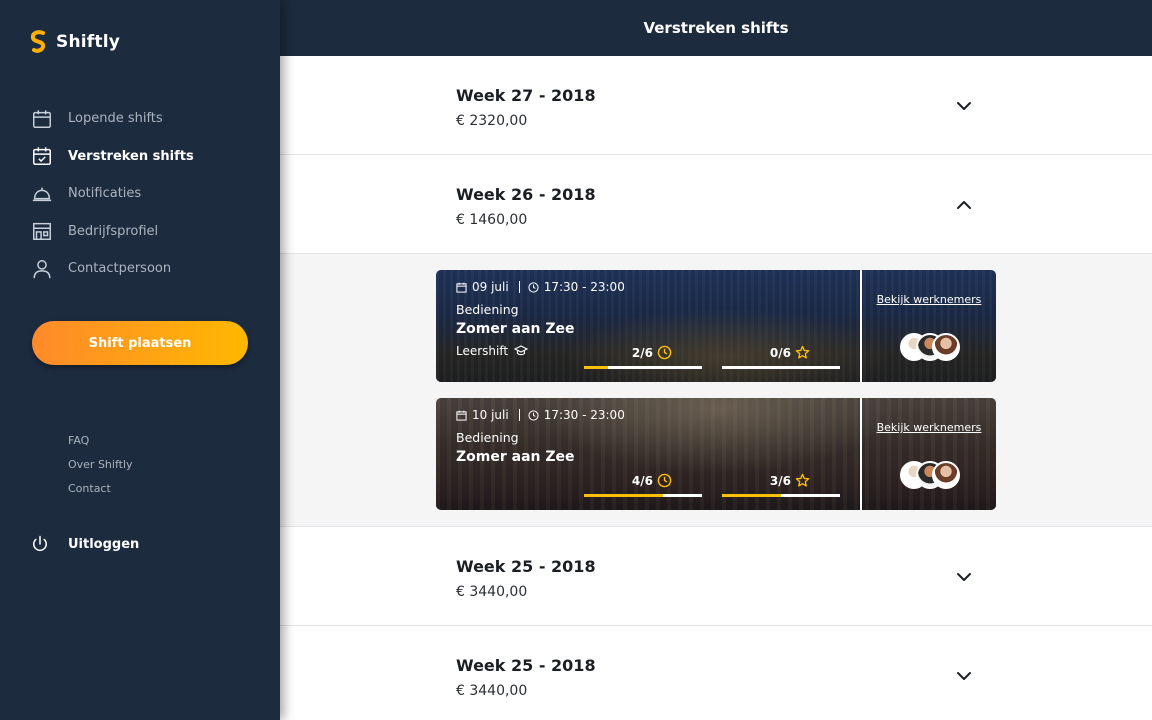 The image size is (1152, 720). Describe the element at coordinates (100, 445) in the screenshot. I see `faq-link: FAQ` at that location.